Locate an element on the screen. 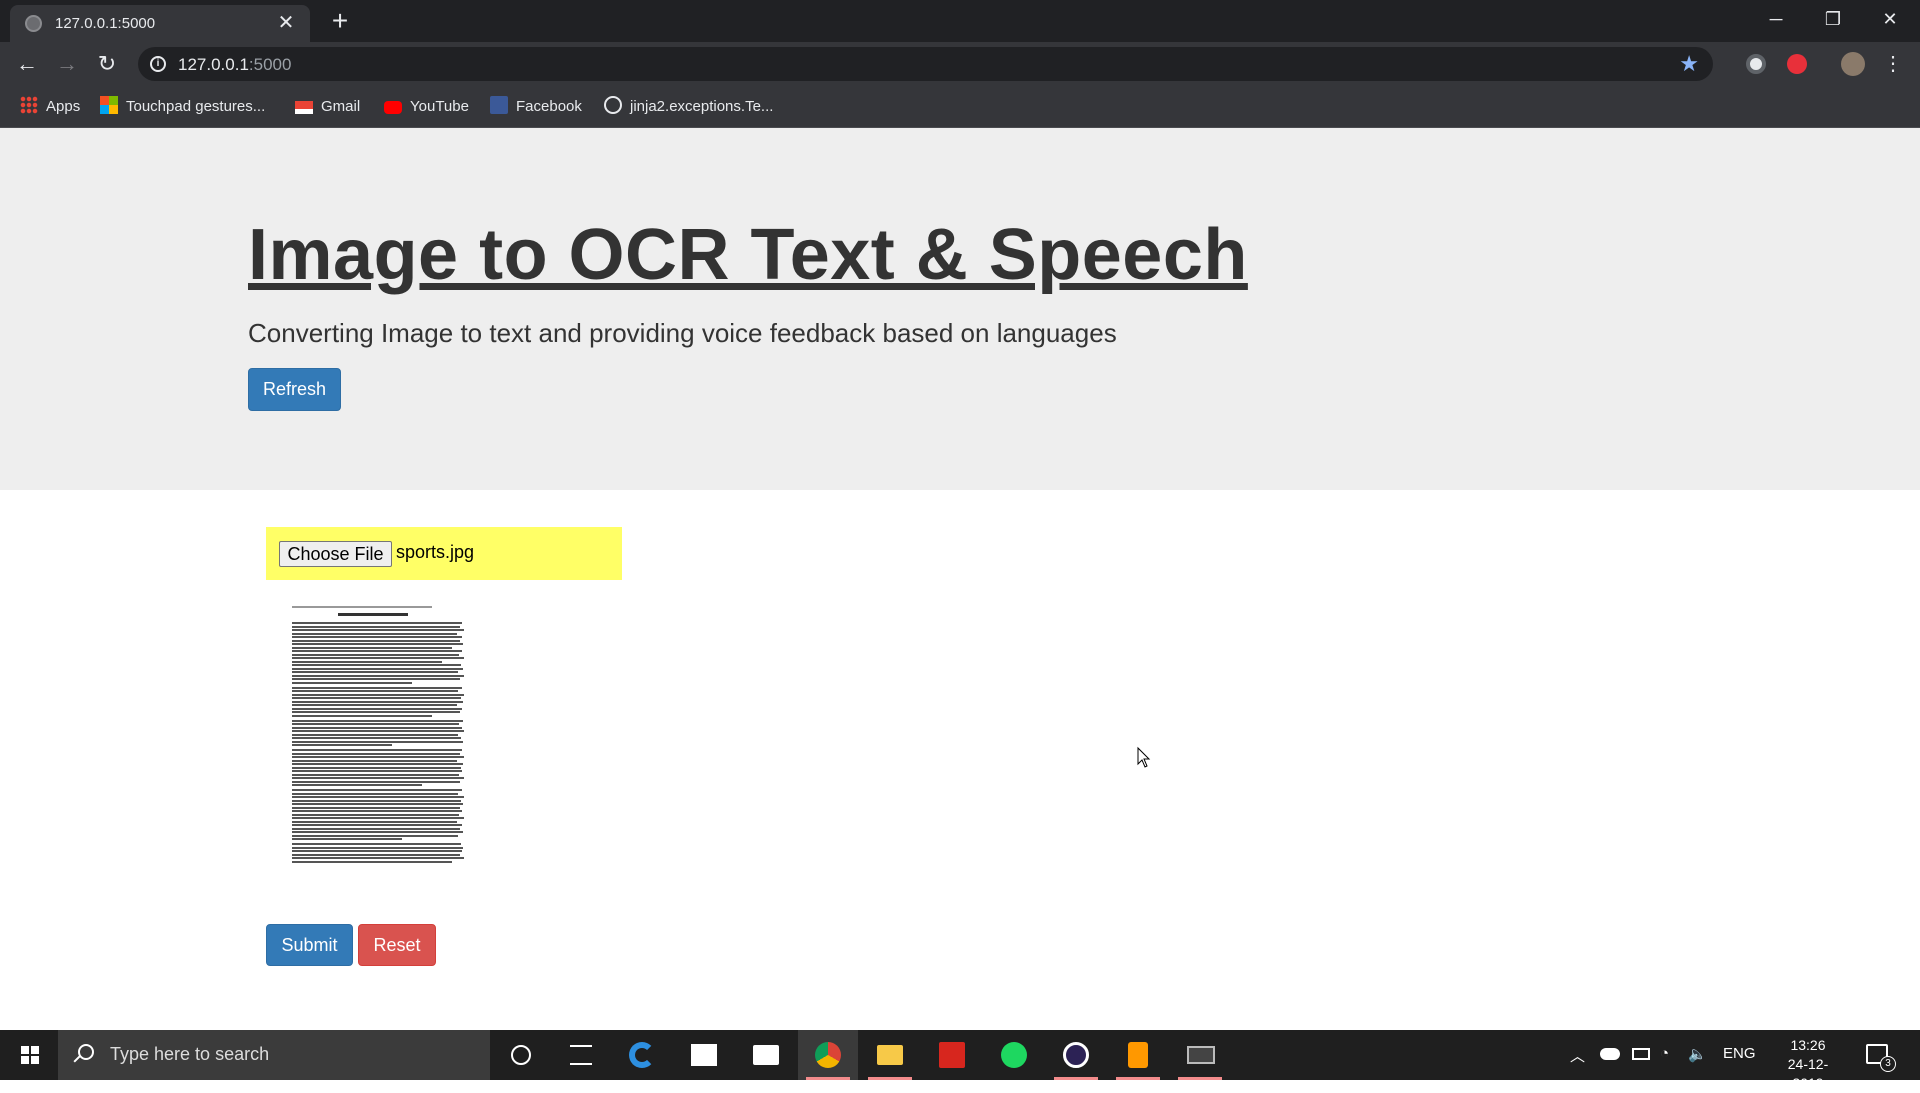 The height and width of the screenshot is (1093, 1920). new-tab-button: + is located at coordinates (340, 21).